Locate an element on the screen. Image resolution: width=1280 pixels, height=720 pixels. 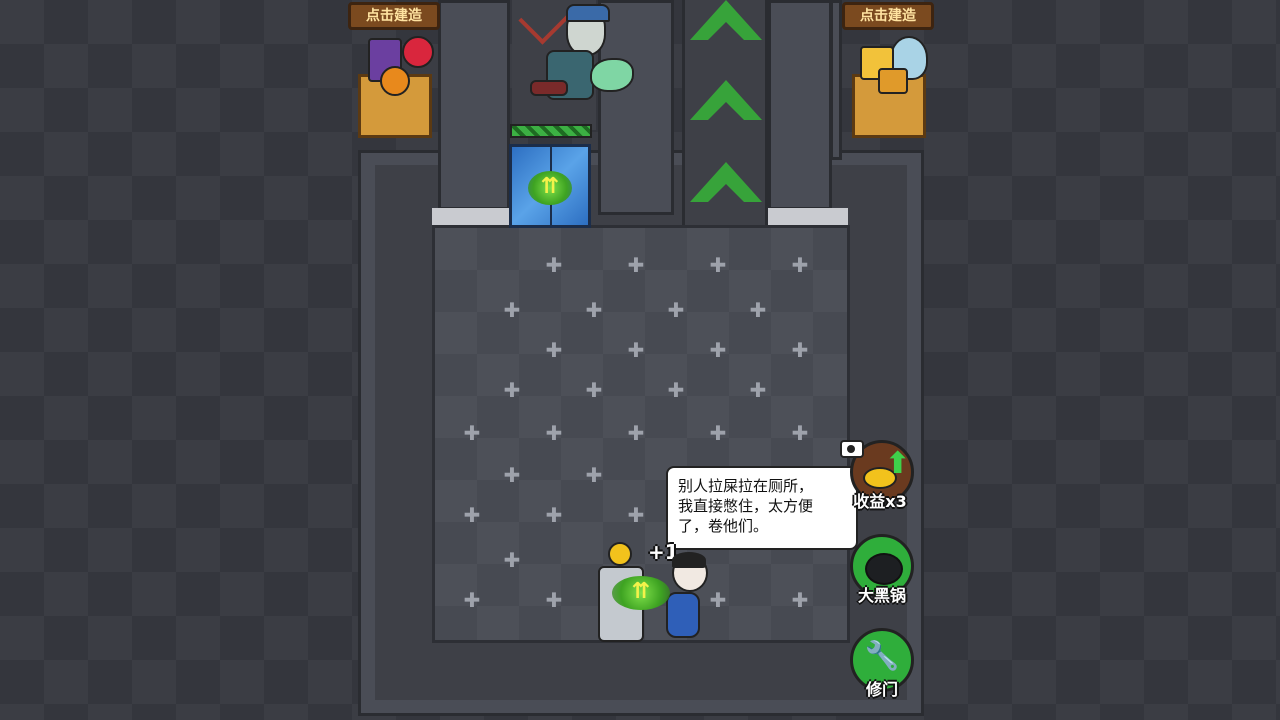
build-slot-left: 点击建造 is located at coordinates (394, 70).